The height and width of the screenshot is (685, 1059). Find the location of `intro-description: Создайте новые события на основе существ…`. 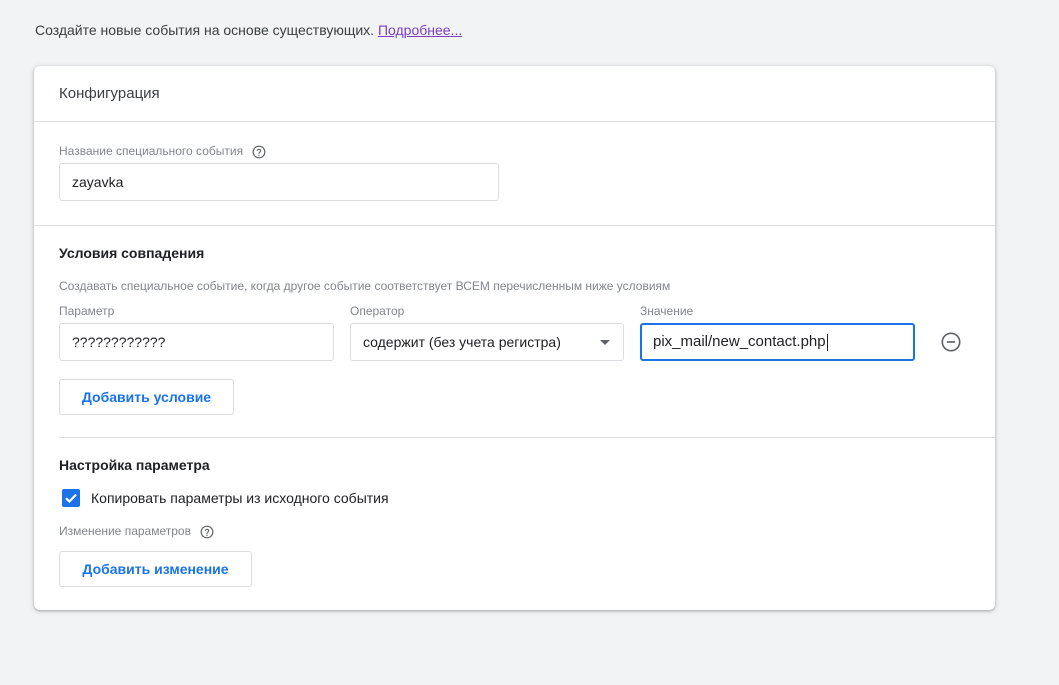

intro-description: Создайте новые события на основе существ… is located at coordinates (205, 30).